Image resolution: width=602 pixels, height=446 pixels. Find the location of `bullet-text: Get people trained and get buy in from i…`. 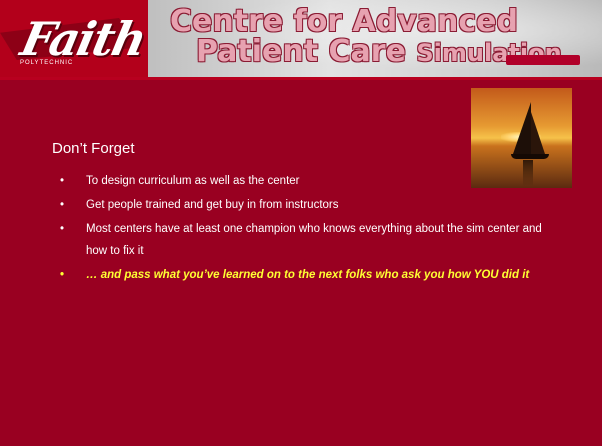

bullet-text: Get people trained and get buy in from i… is located at coordinates (212, 205).